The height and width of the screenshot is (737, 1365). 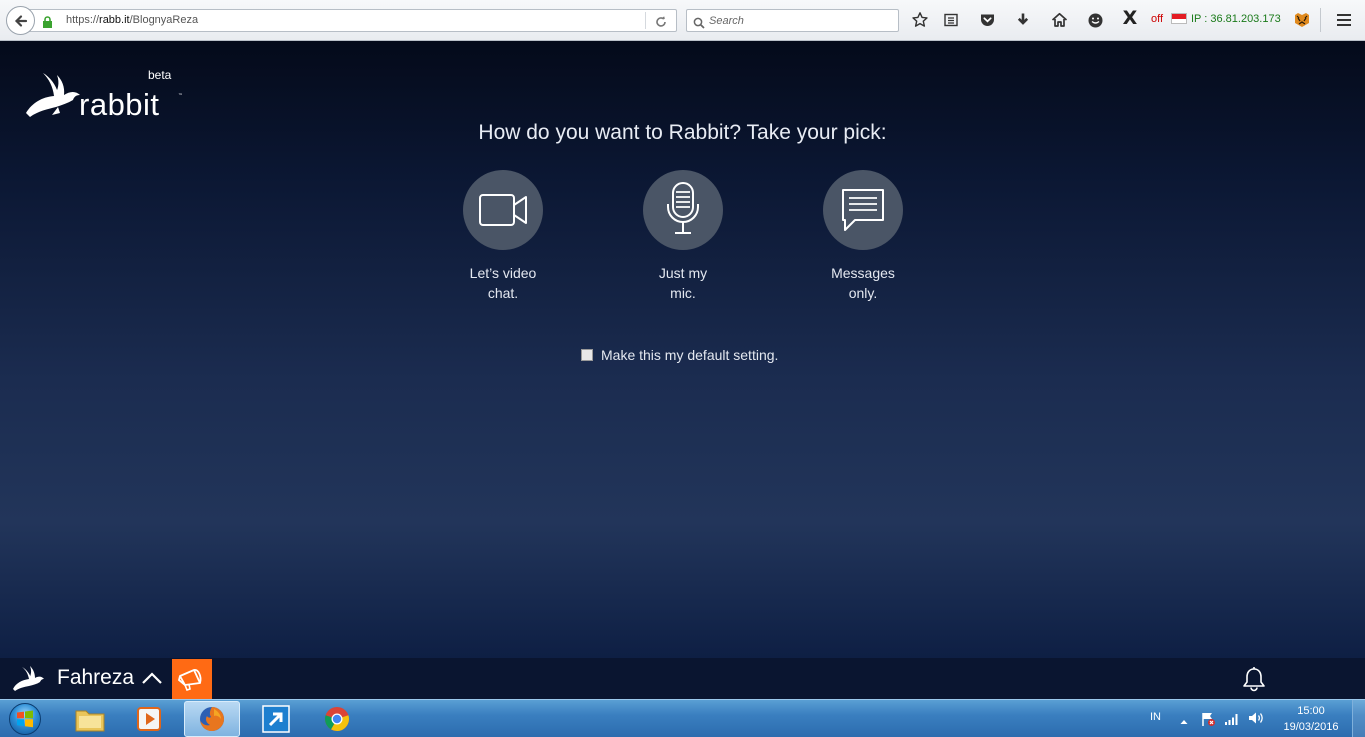 What do you see at coordinates (682, 678) in the screenshot?
I see `rabbit-bottom-bar: Fahreza` at bounding box center [682, 678].